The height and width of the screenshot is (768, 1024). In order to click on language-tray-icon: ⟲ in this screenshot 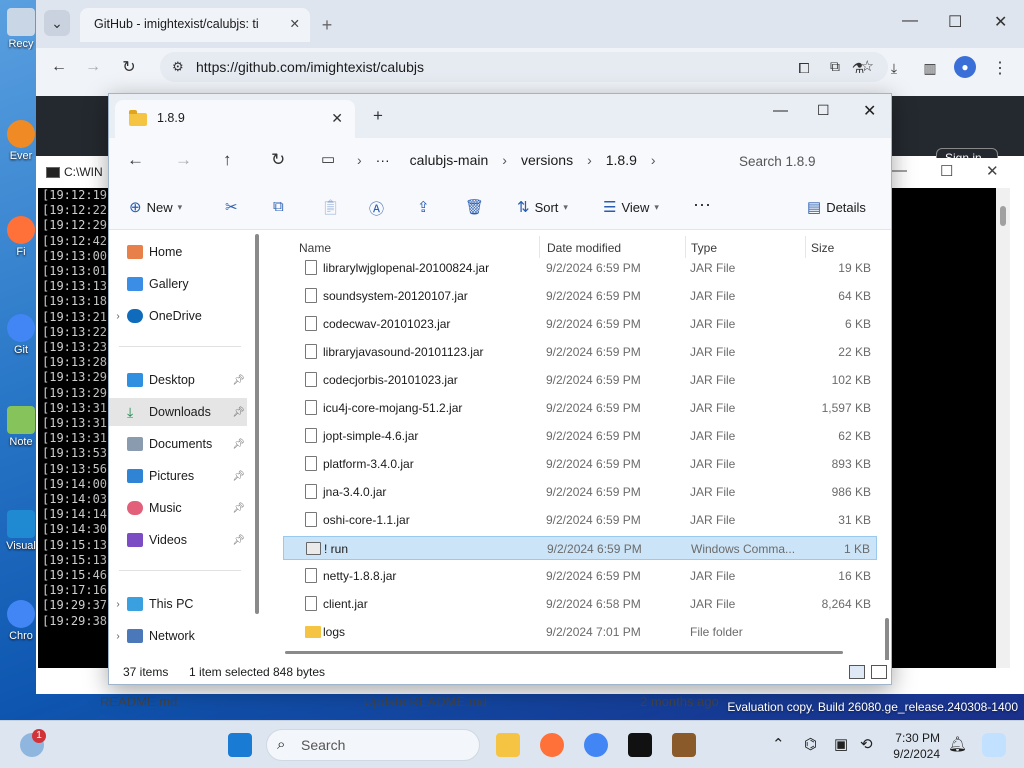, I will do `click(866, 744)`.